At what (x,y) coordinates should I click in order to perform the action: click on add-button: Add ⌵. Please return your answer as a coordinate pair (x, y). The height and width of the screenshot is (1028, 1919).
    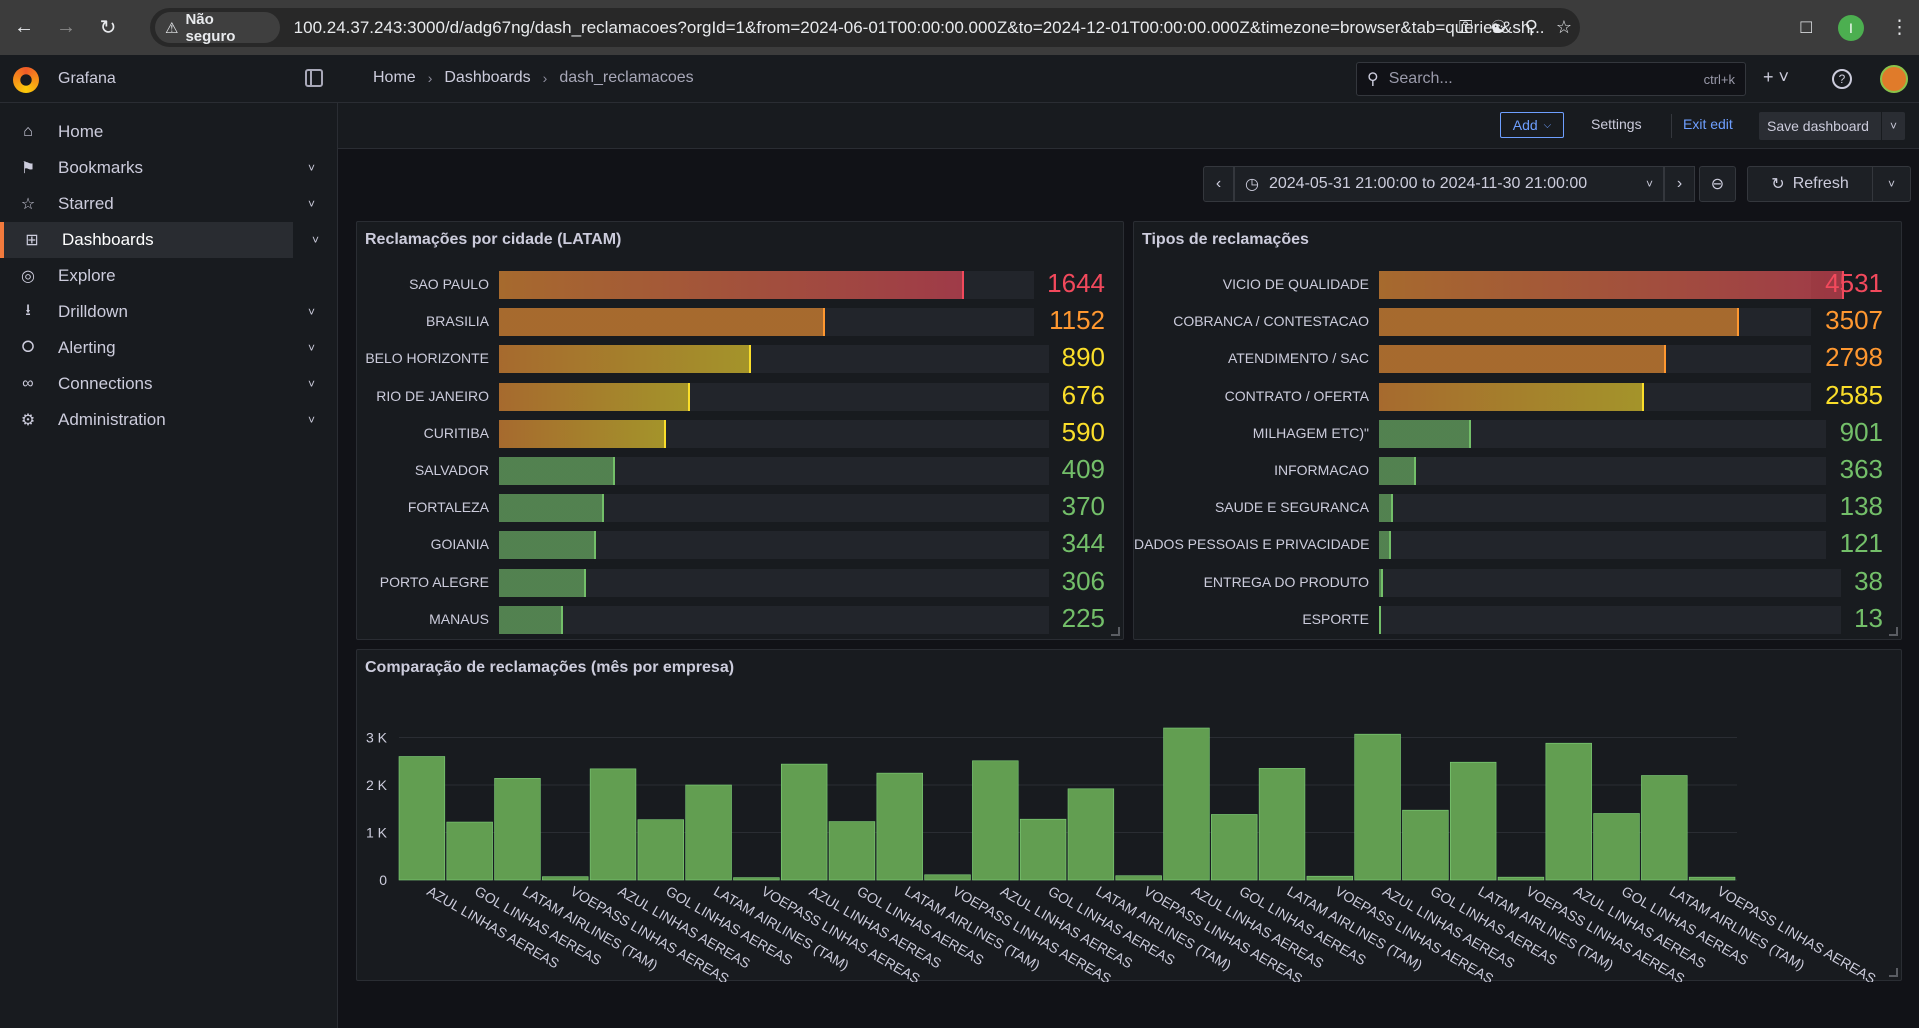
    Looking at the image, I should click on (1532, 125).